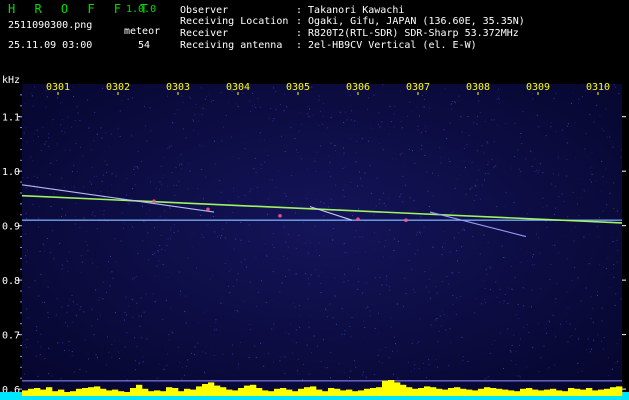  Describe the element at coordinates (204, 10) in the screenshot. I see `observer-key: Observer` at that location.